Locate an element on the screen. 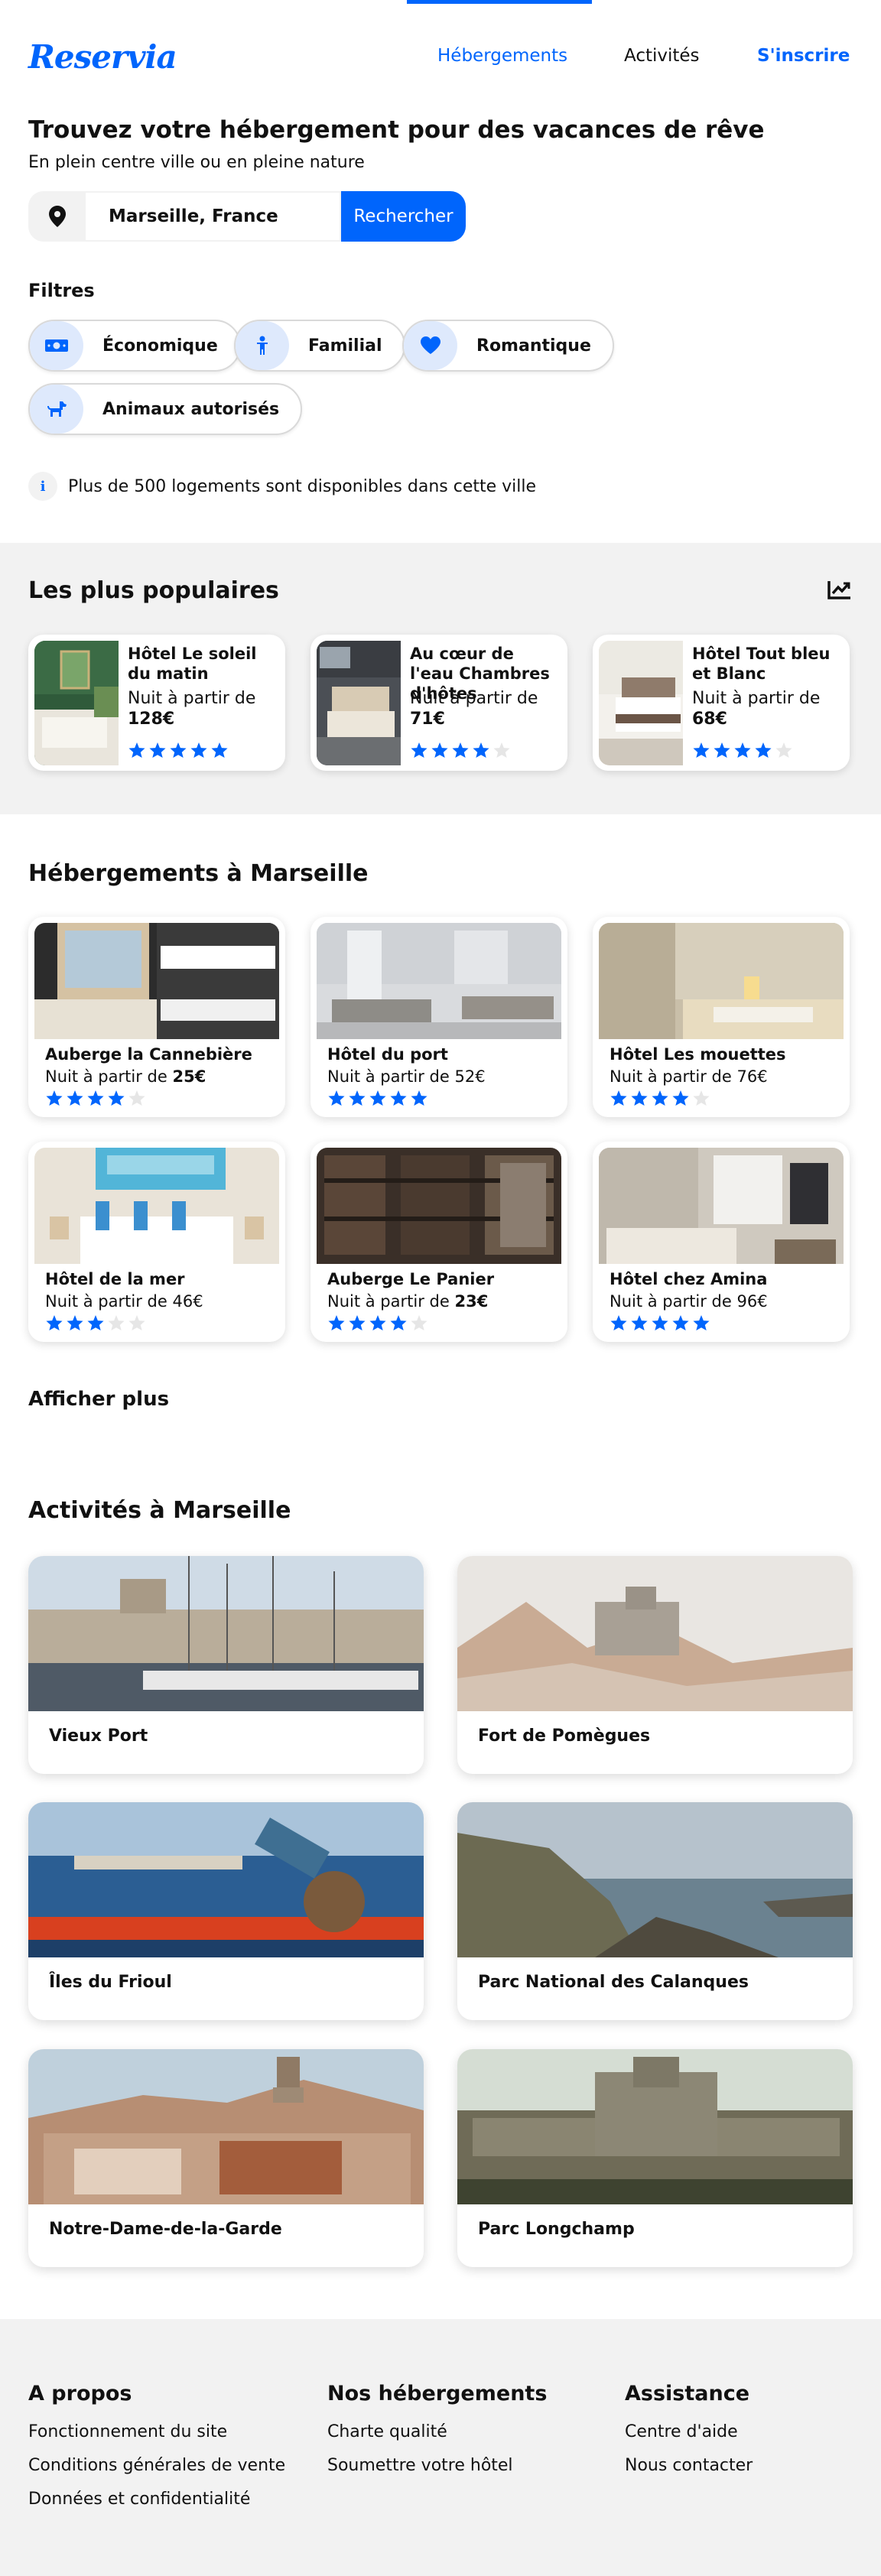 The width and height of the screenshot is (881, 2576). nav-activites: Activités is located at coordinates (662, 56).